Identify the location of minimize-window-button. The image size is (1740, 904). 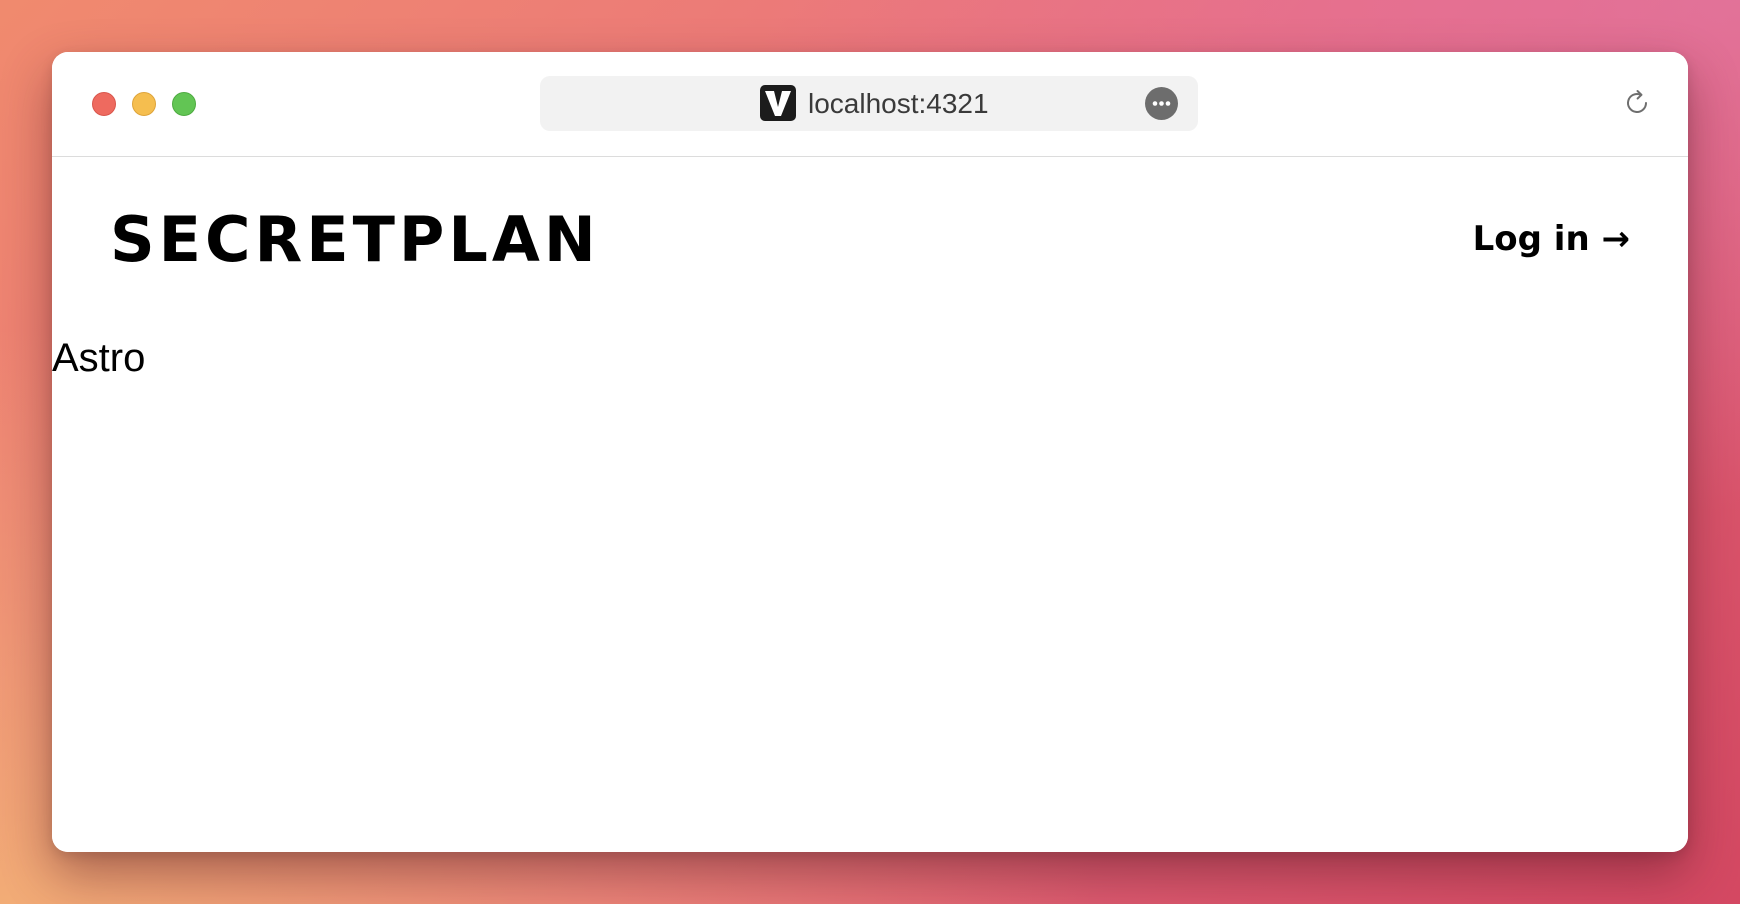
(144, 104).